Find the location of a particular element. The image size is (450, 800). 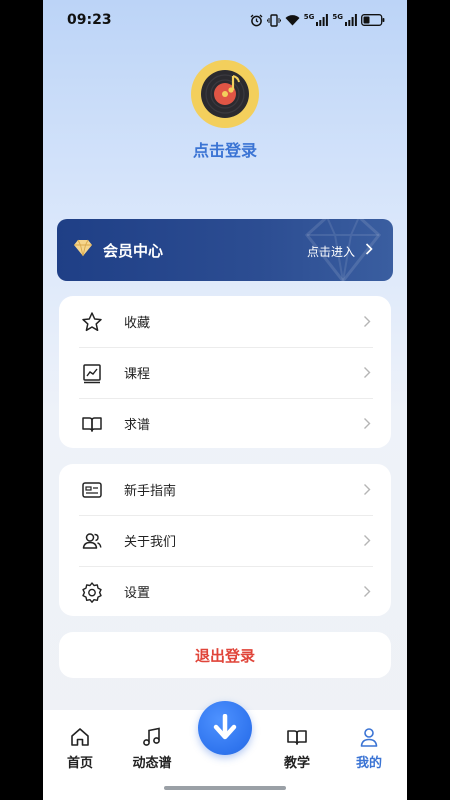

alarm-icon is located at coordinates (256, 20).